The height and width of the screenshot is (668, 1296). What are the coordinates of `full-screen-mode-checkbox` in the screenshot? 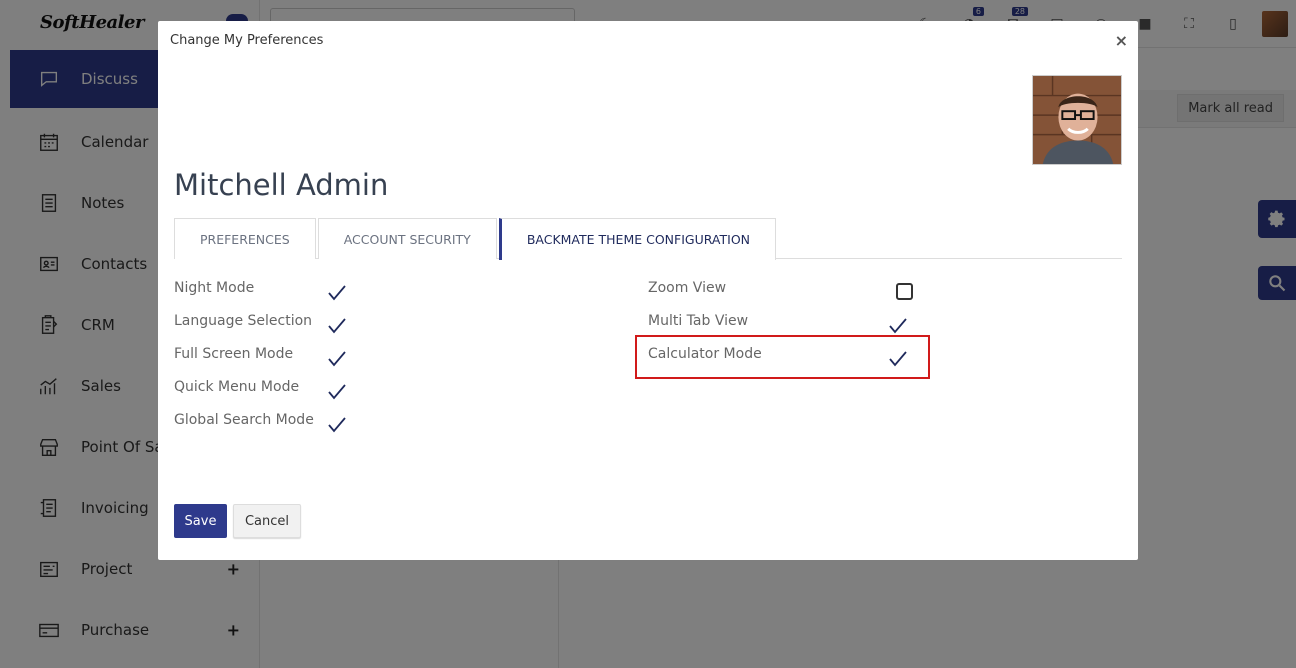 It's located at (337, 359).